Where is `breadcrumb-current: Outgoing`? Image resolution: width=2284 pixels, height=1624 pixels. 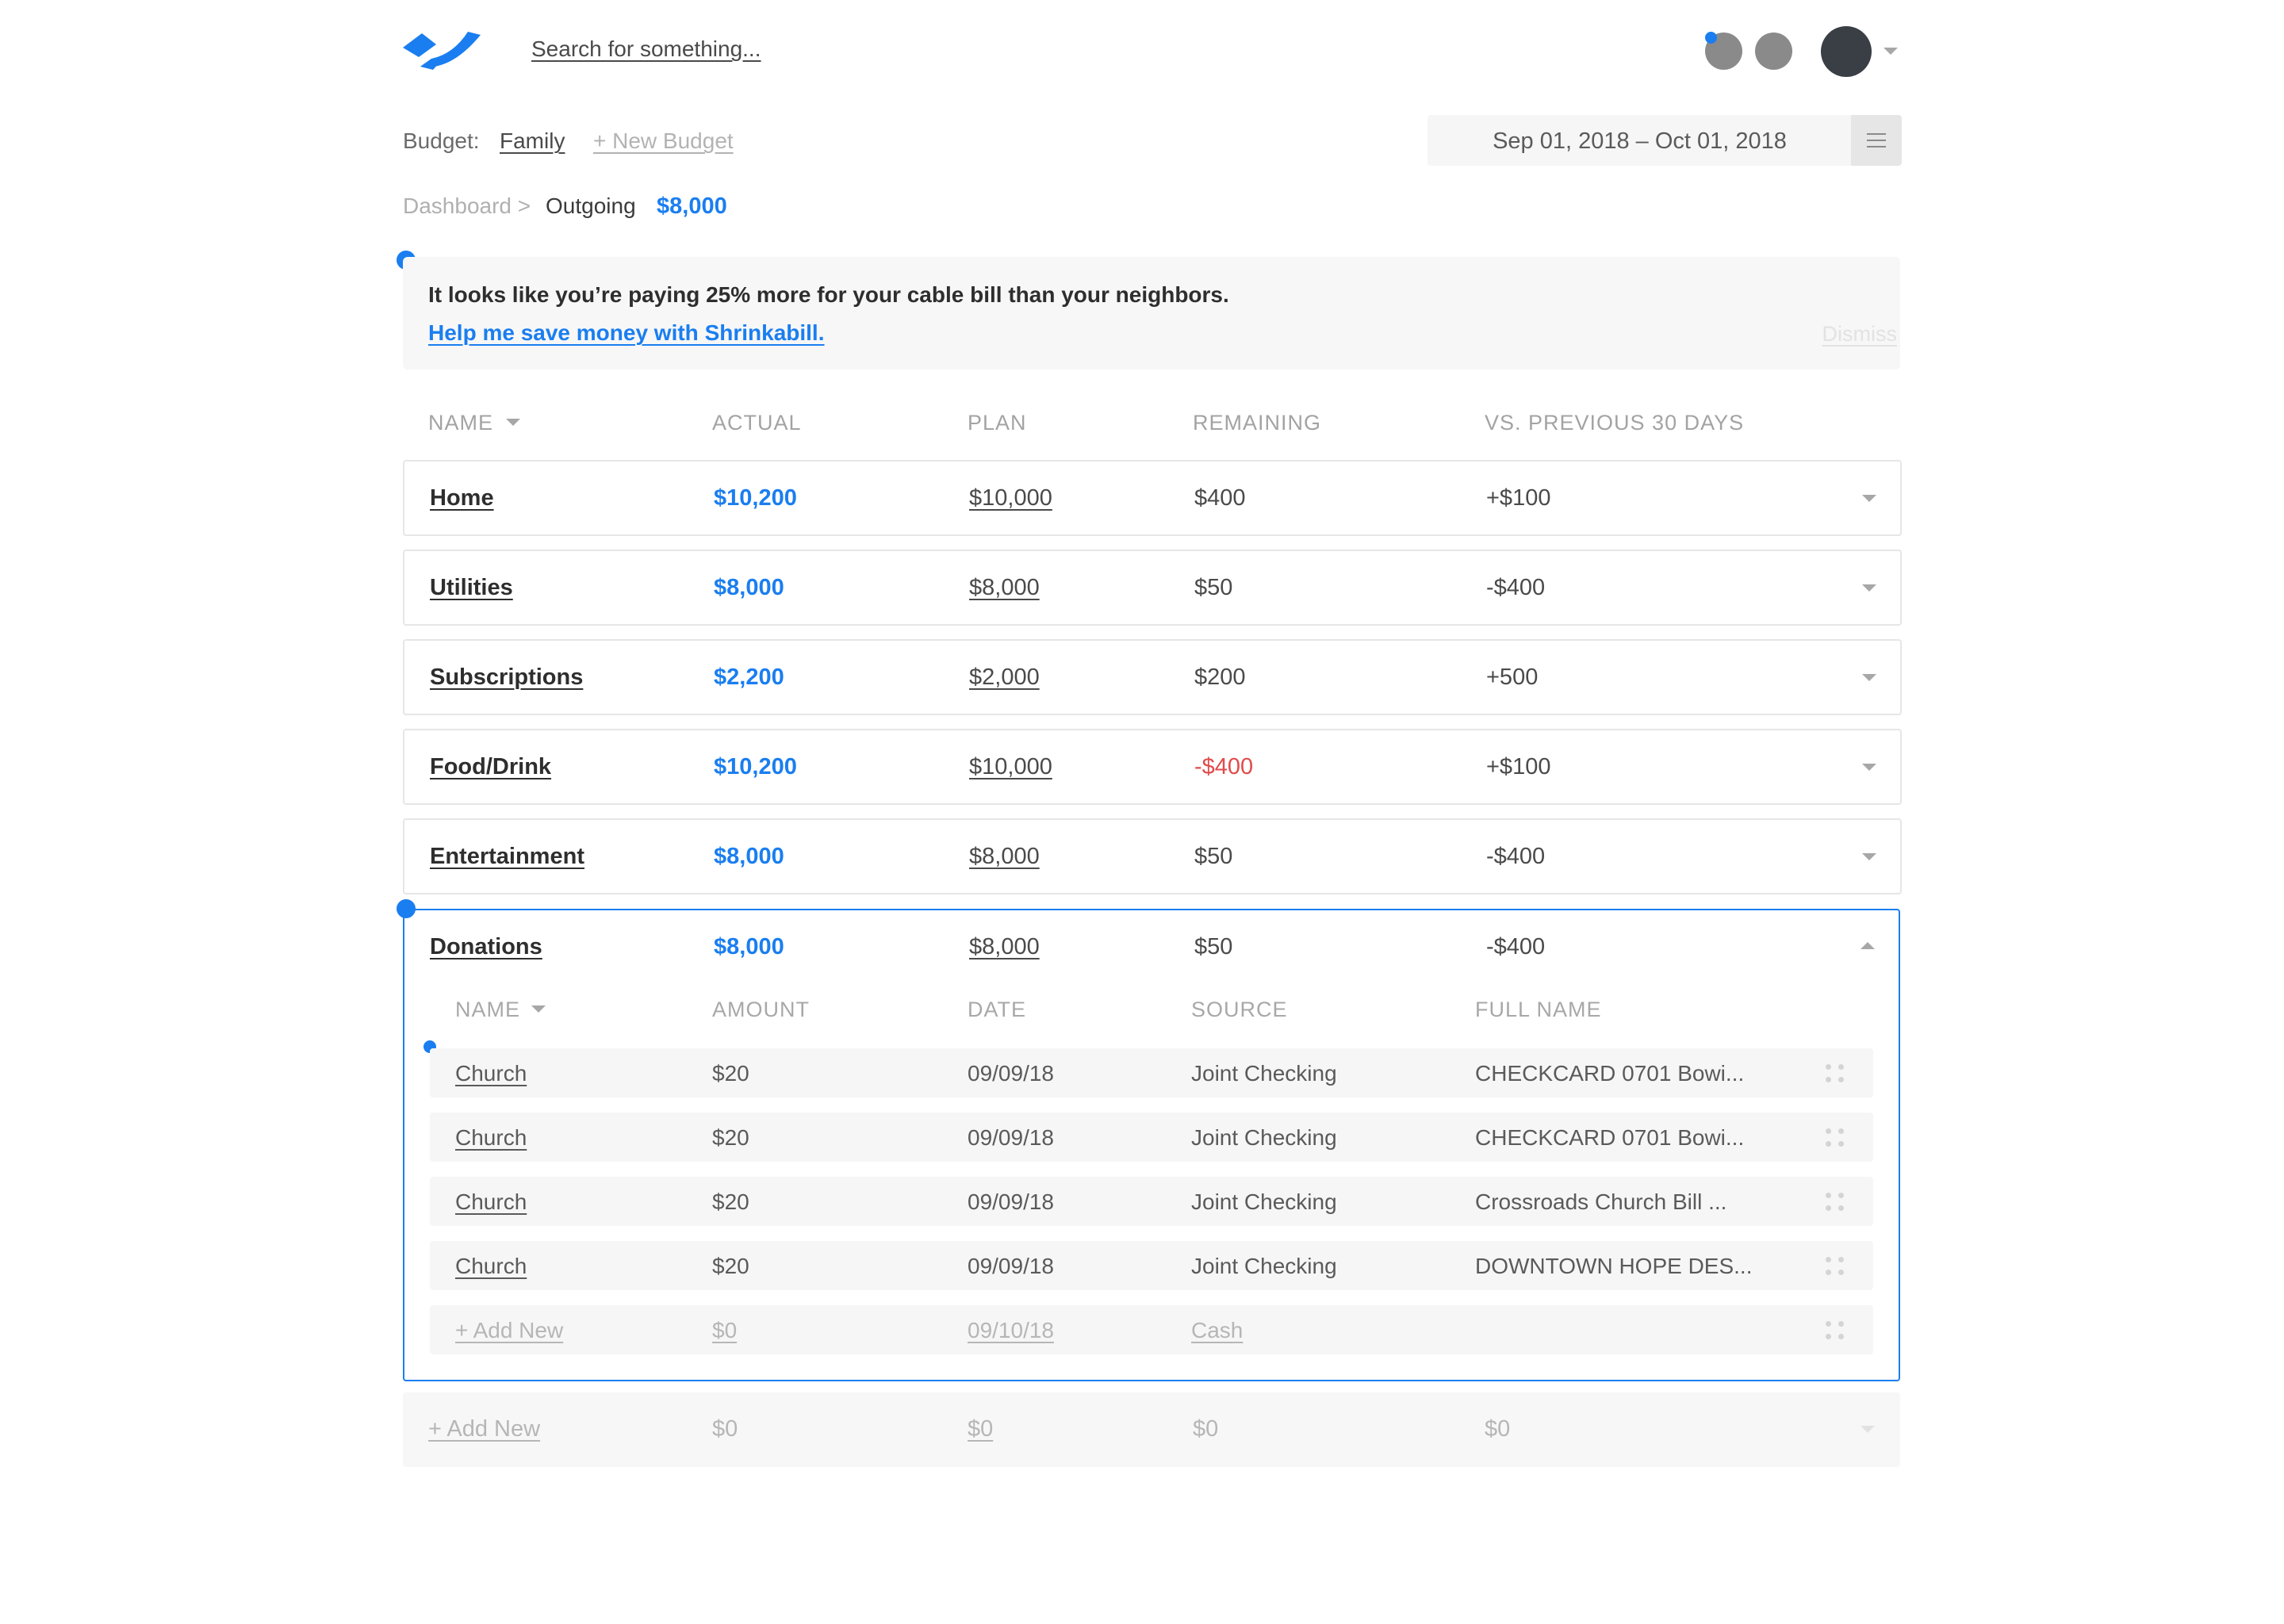 breadcrumb-current: Outgoing is located at coordinates (591, 205).